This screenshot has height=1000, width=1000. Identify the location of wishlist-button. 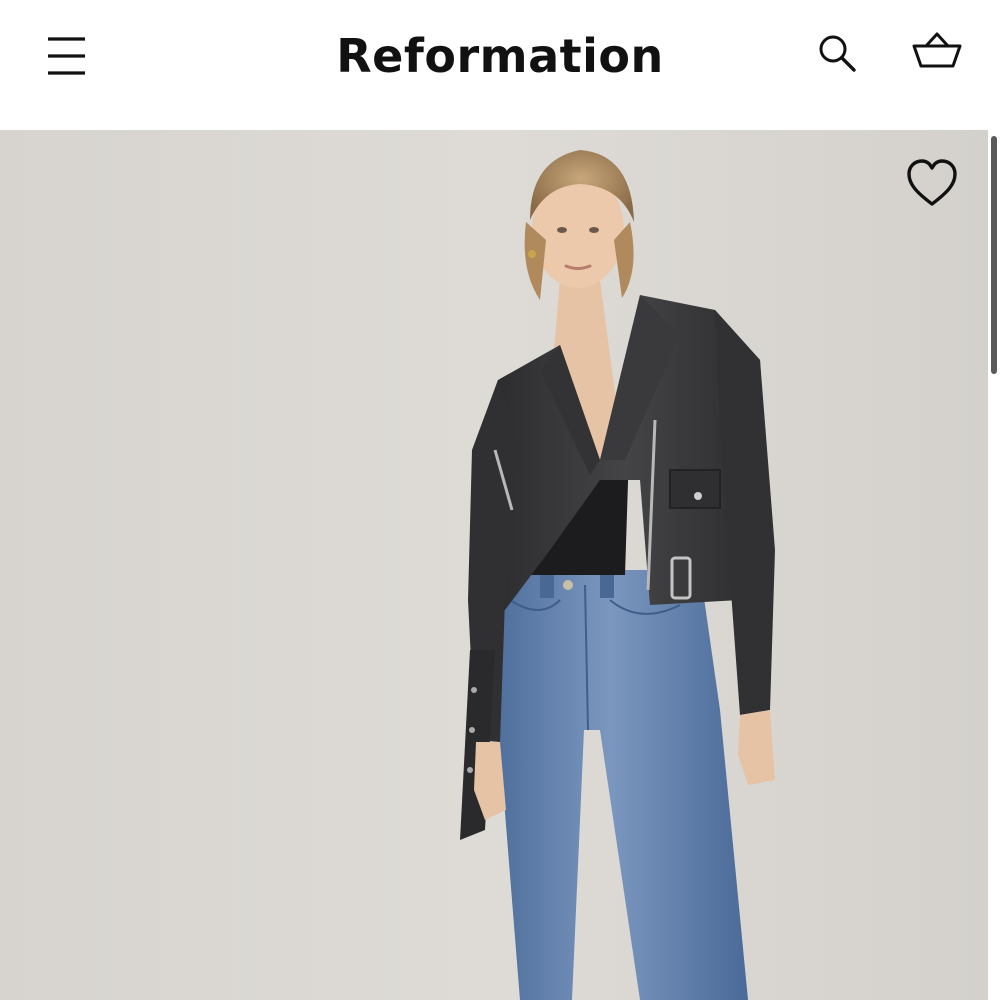
(932, 184).